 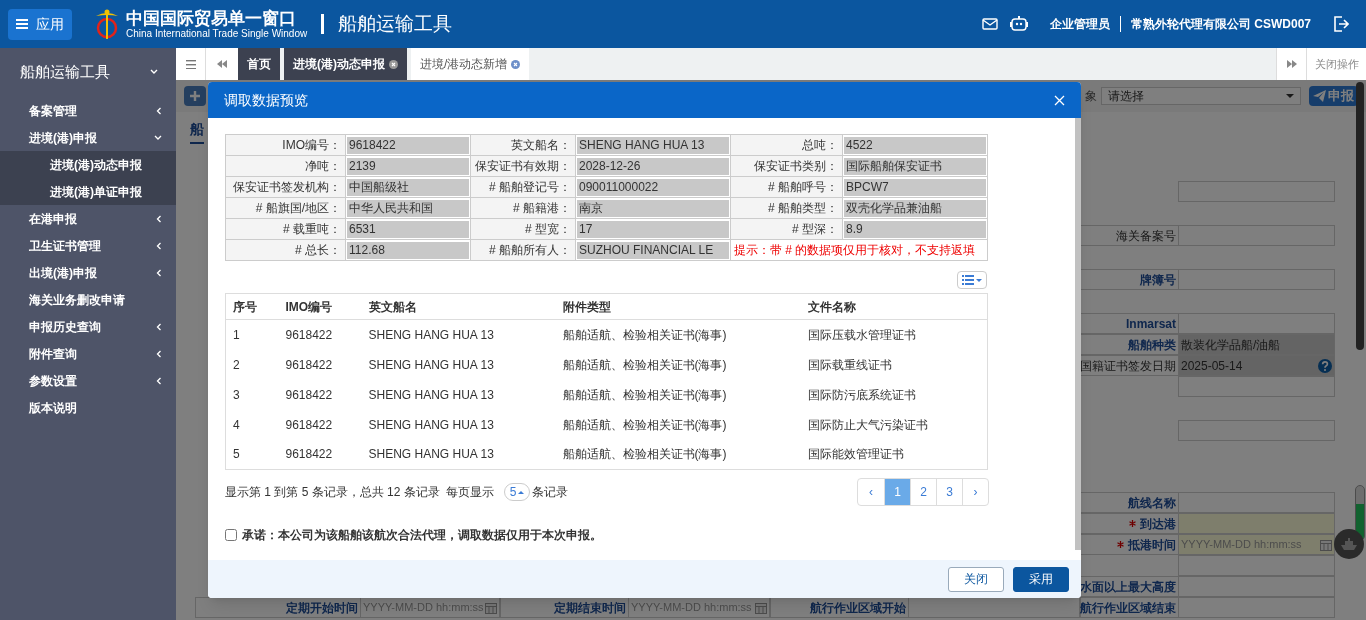 What do you see at coordinates (1336, 64) in the screenshot?
I see `close-operations-button: 关闭操作` at bounding box center [1336, 64].